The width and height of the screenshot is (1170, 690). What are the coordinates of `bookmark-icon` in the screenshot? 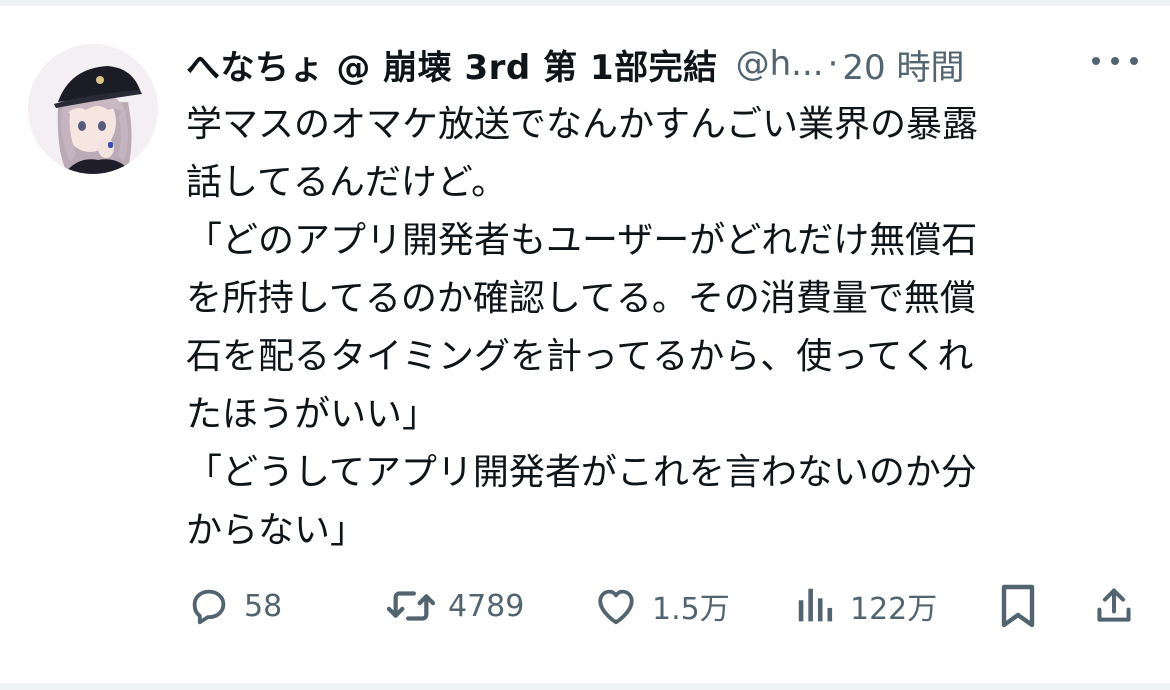 It's located at (1018, 606).